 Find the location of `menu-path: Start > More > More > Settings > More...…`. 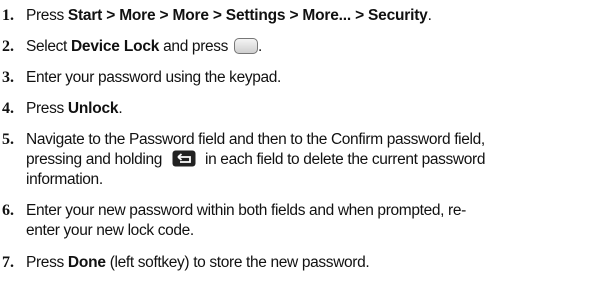

menu-path: Start > More > More > Settings > More...… is located at coordinates (247, 15).